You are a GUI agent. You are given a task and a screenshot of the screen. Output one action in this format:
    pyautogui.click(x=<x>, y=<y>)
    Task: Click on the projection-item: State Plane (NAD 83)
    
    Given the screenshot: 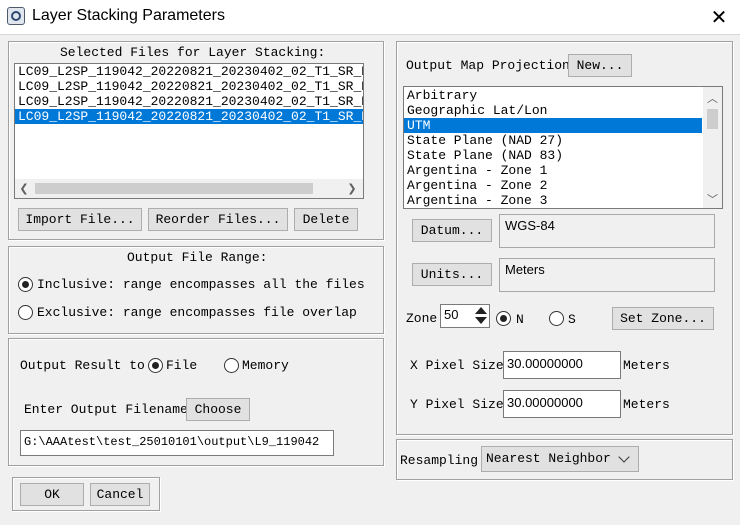 What is the action you would take?
    pyautogui.click(x=553, y=155)
    